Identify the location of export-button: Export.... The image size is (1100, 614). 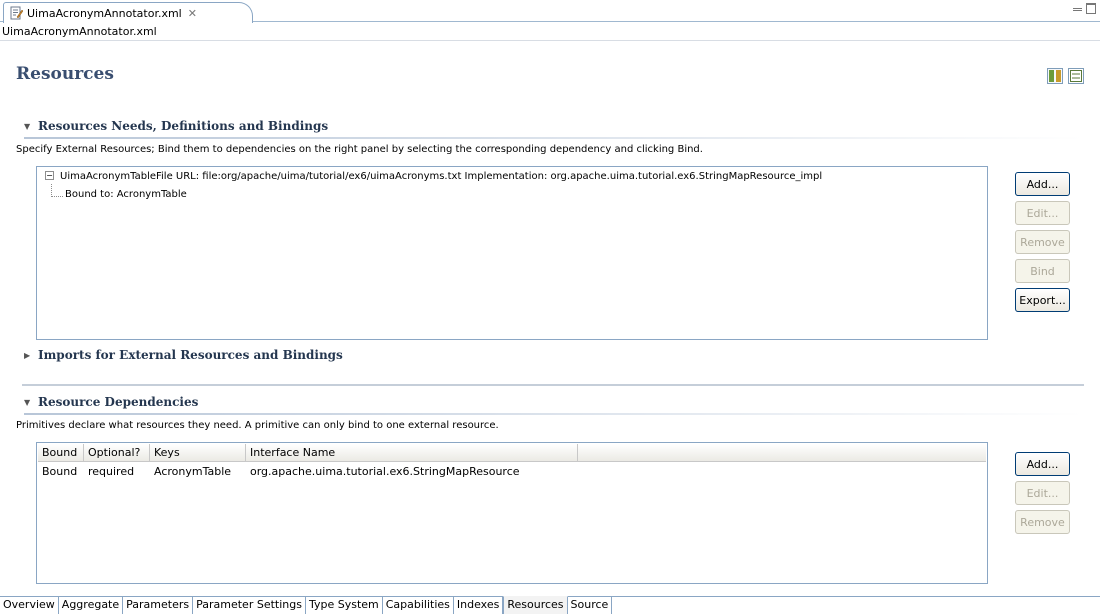
(1042, 300).